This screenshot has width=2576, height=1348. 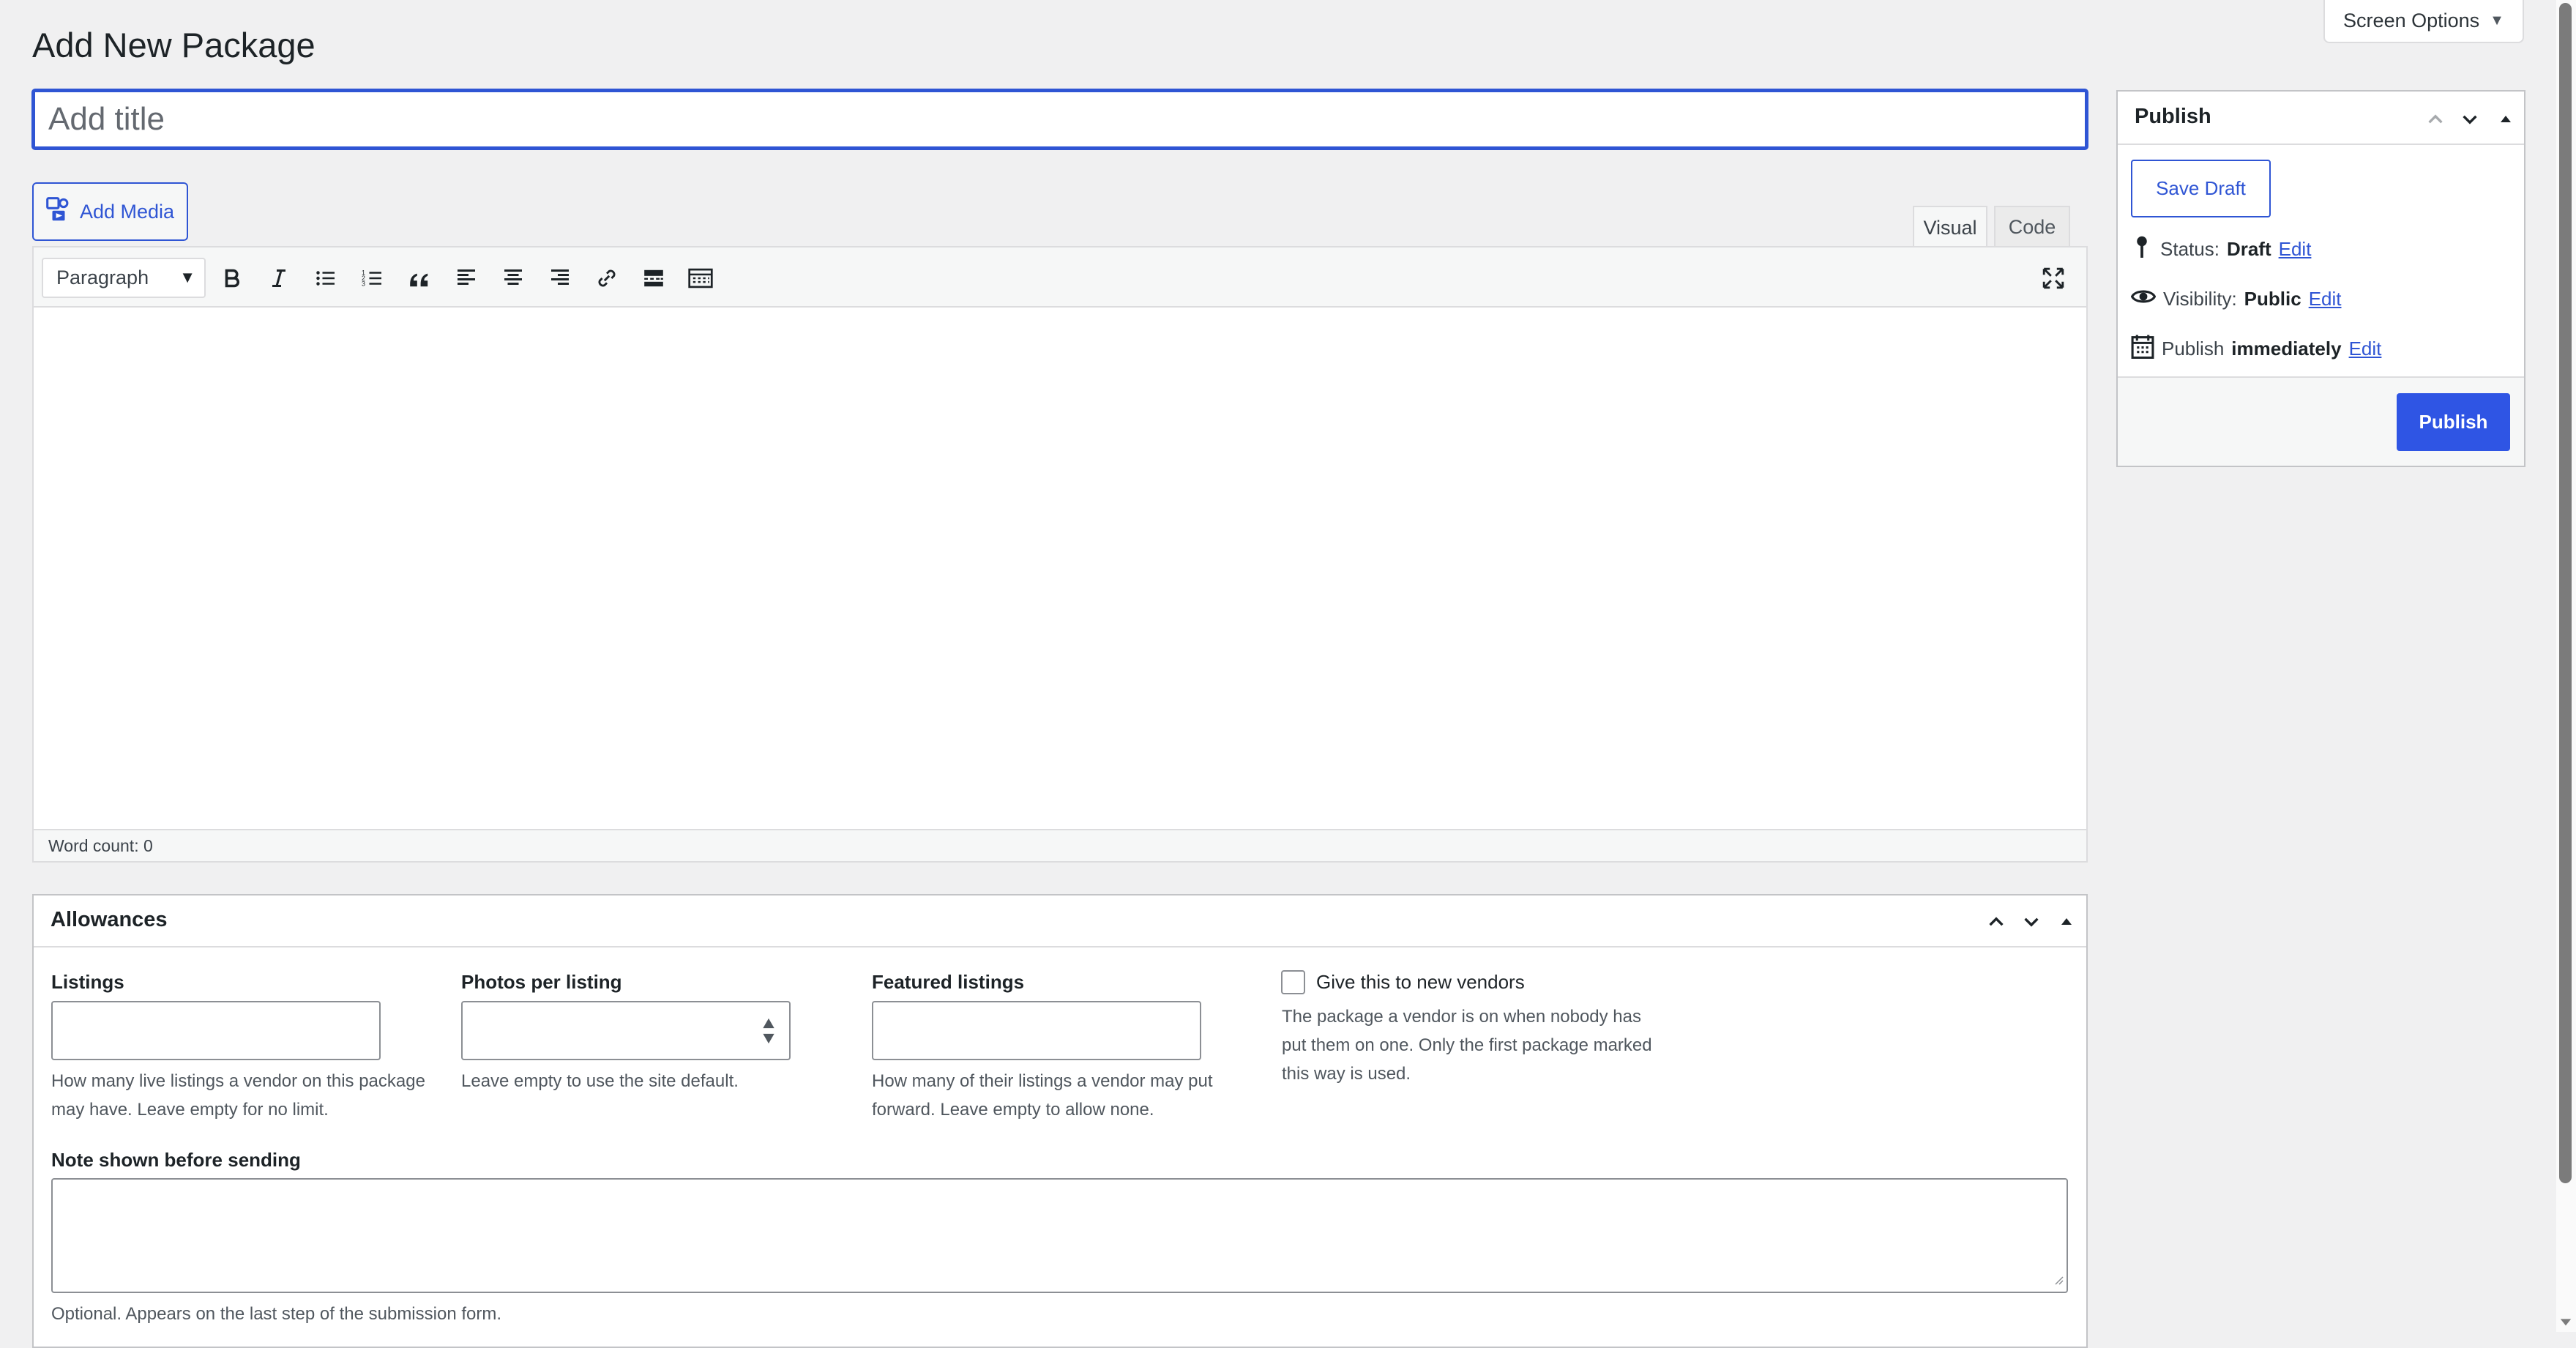 What do you see at coordinates (2248, 249) in the screenshot?
I see `status-value: Draft` at bounding box center [2248, 249].